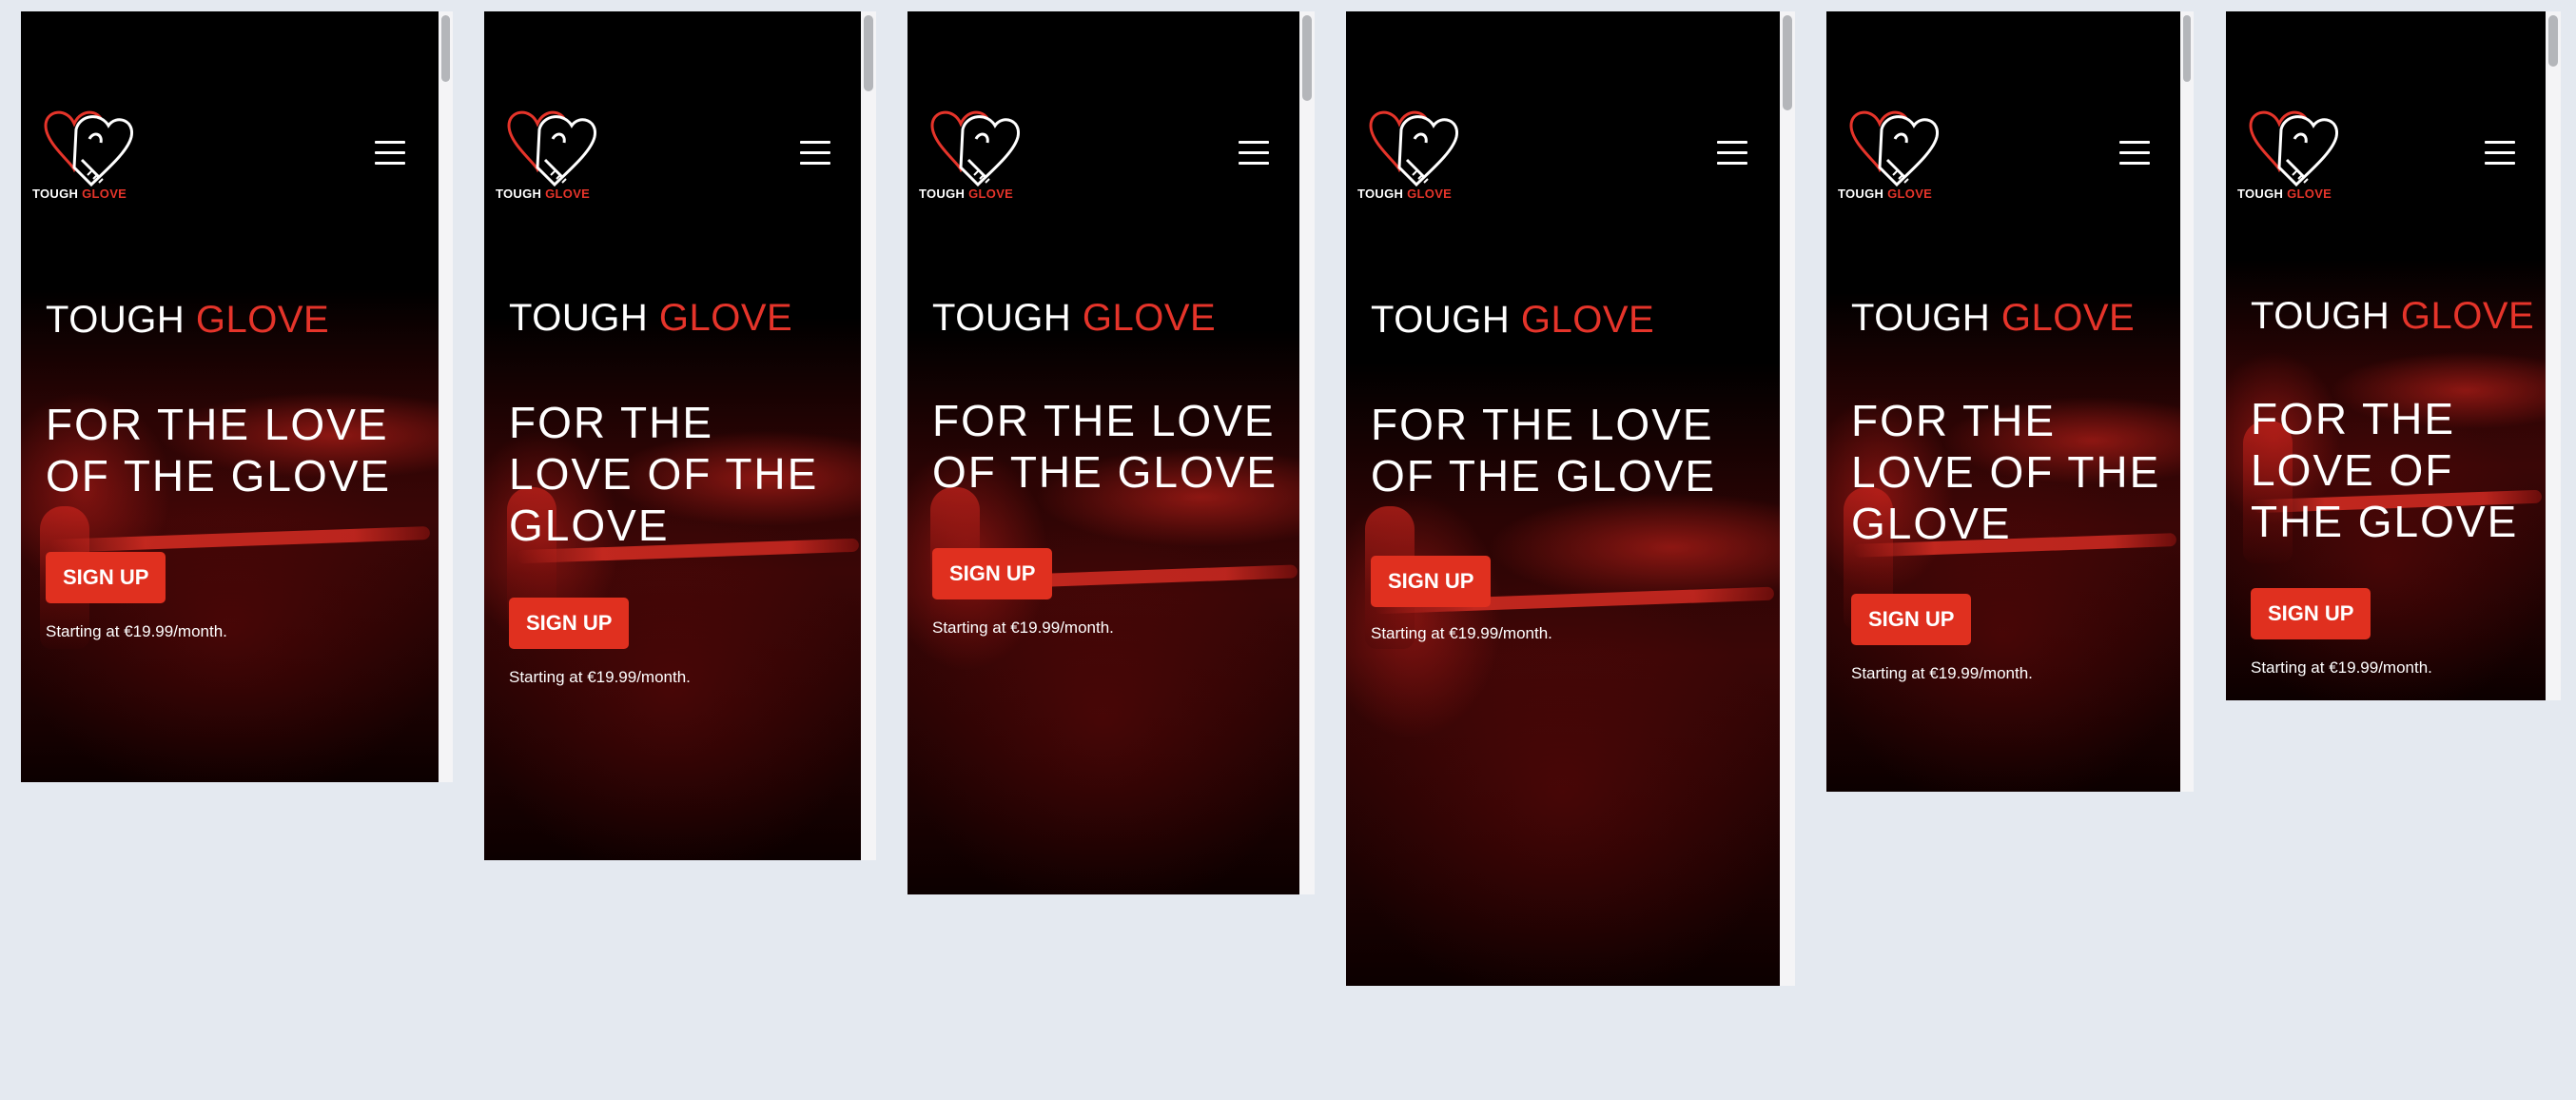 The image size is (2576, 1100). What do you see at coordinates (2385, 521) in the screenshot?
I see `headline-line-3: THE GLOVE` at bounding box center [2385, 521].